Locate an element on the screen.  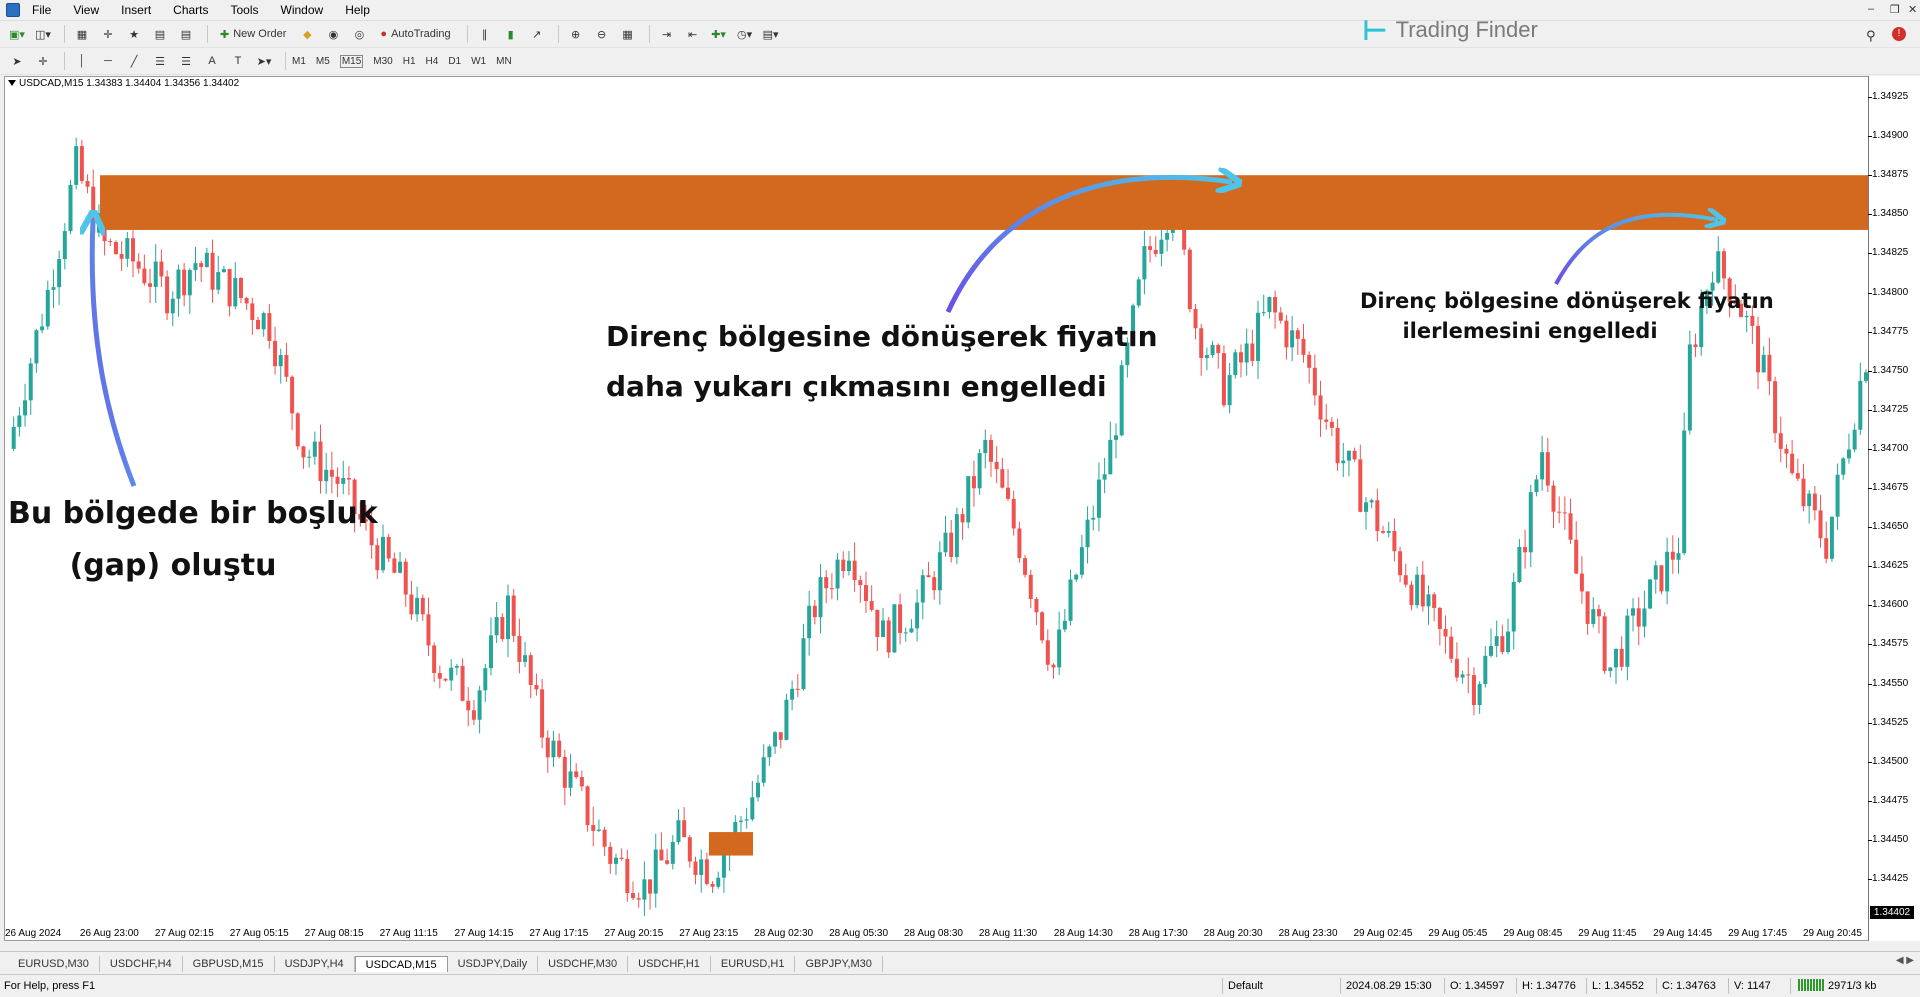
time-label: 29 Aug 20:45 is located at coordinates (1832, 933).